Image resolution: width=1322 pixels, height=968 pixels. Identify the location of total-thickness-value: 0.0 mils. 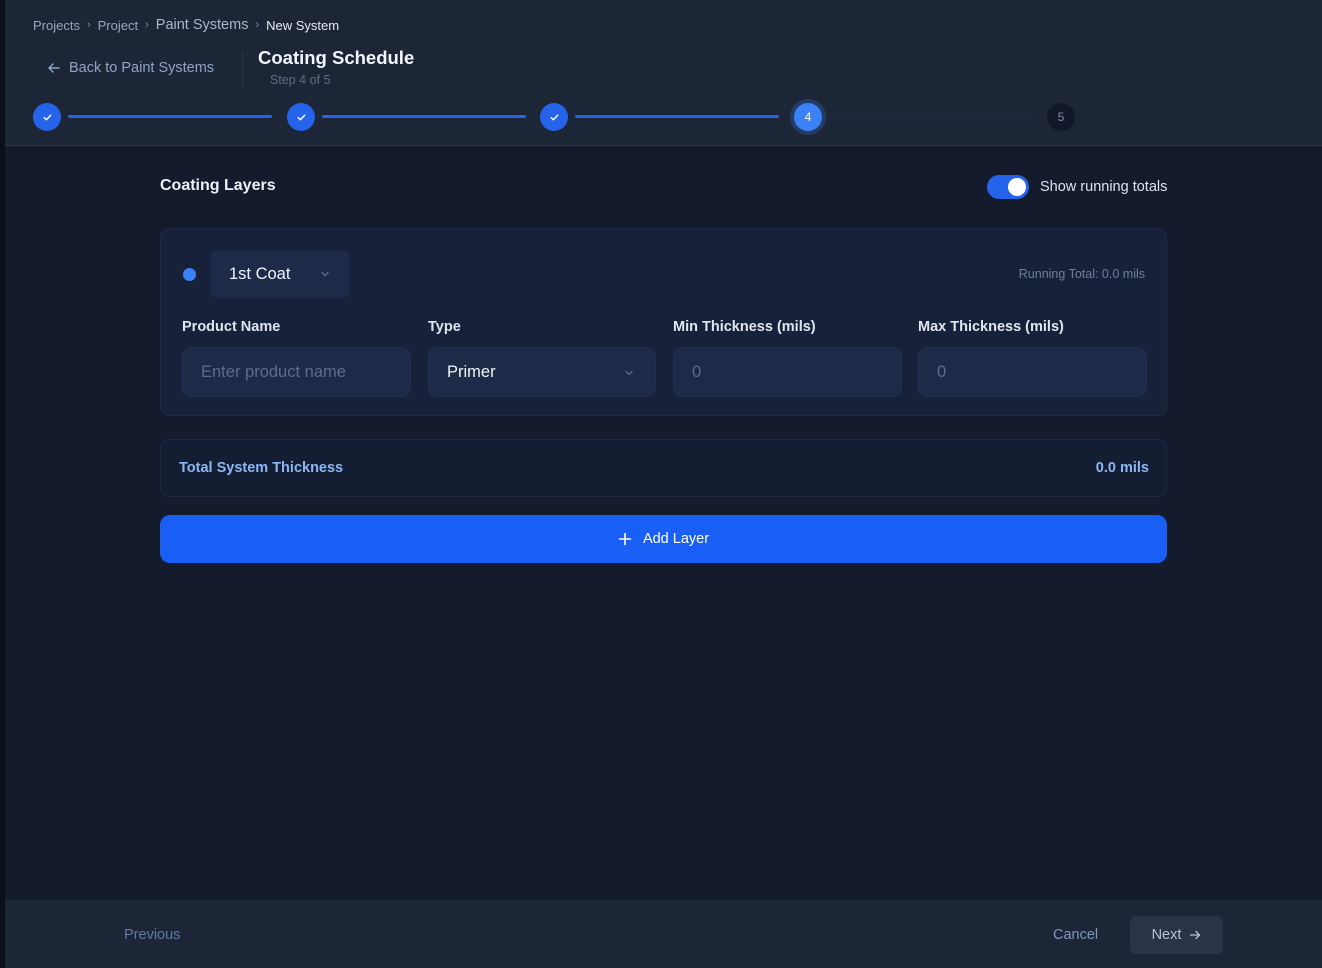
(1122, 468).